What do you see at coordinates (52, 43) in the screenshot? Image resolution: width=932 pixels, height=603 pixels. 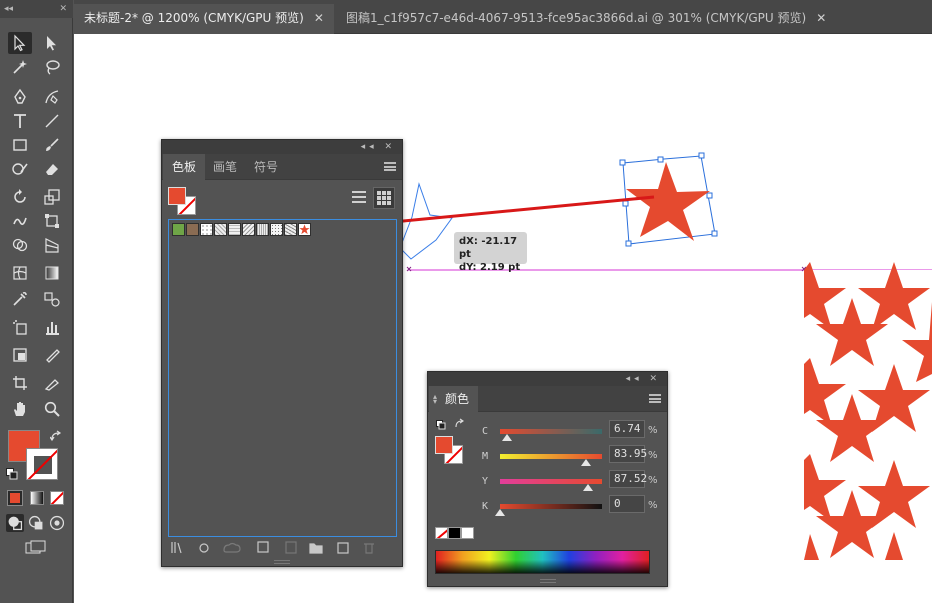 I see `direct-selection-tool` at bounding box center [52, 43].